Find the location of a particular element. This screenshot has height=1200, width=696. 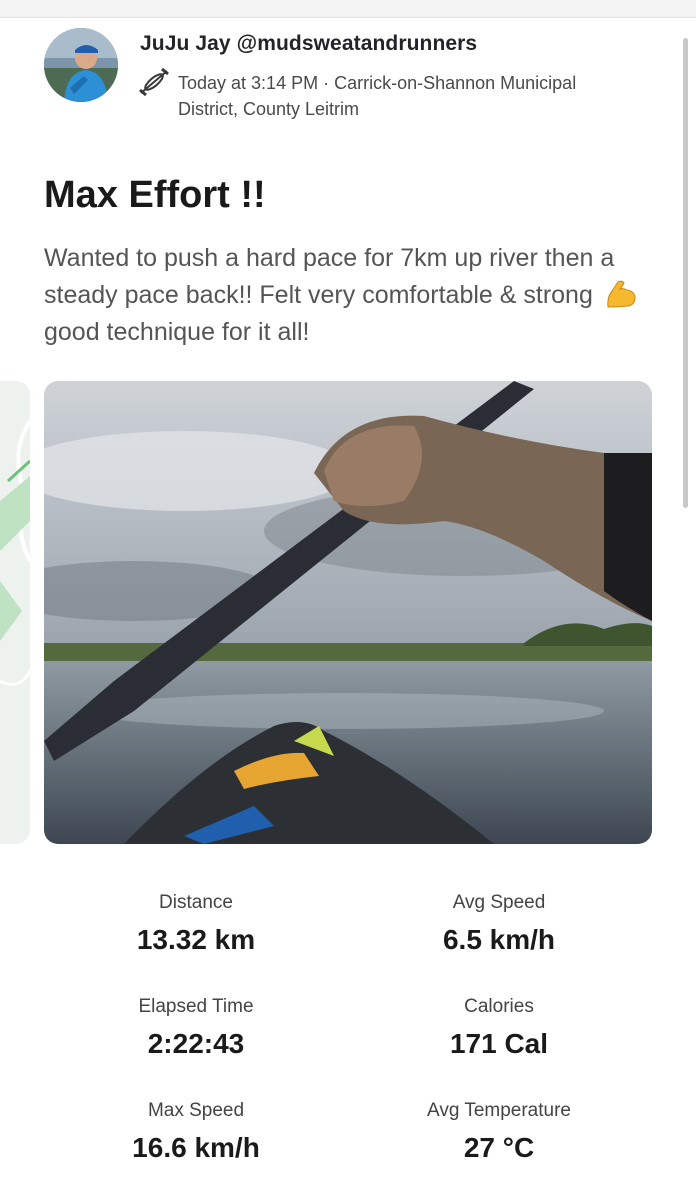

meta-location-cont: District, County Leitrim is located at coordinates (269, 109).